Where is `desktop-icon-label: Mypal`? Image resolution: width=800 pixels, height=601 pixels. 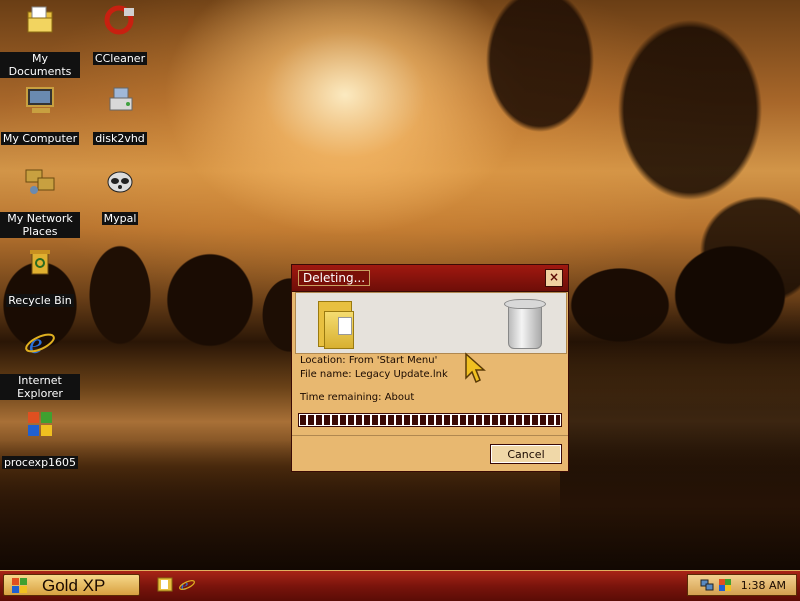 desktop-icon-label: Mypal is located at coordinates (120, 218).